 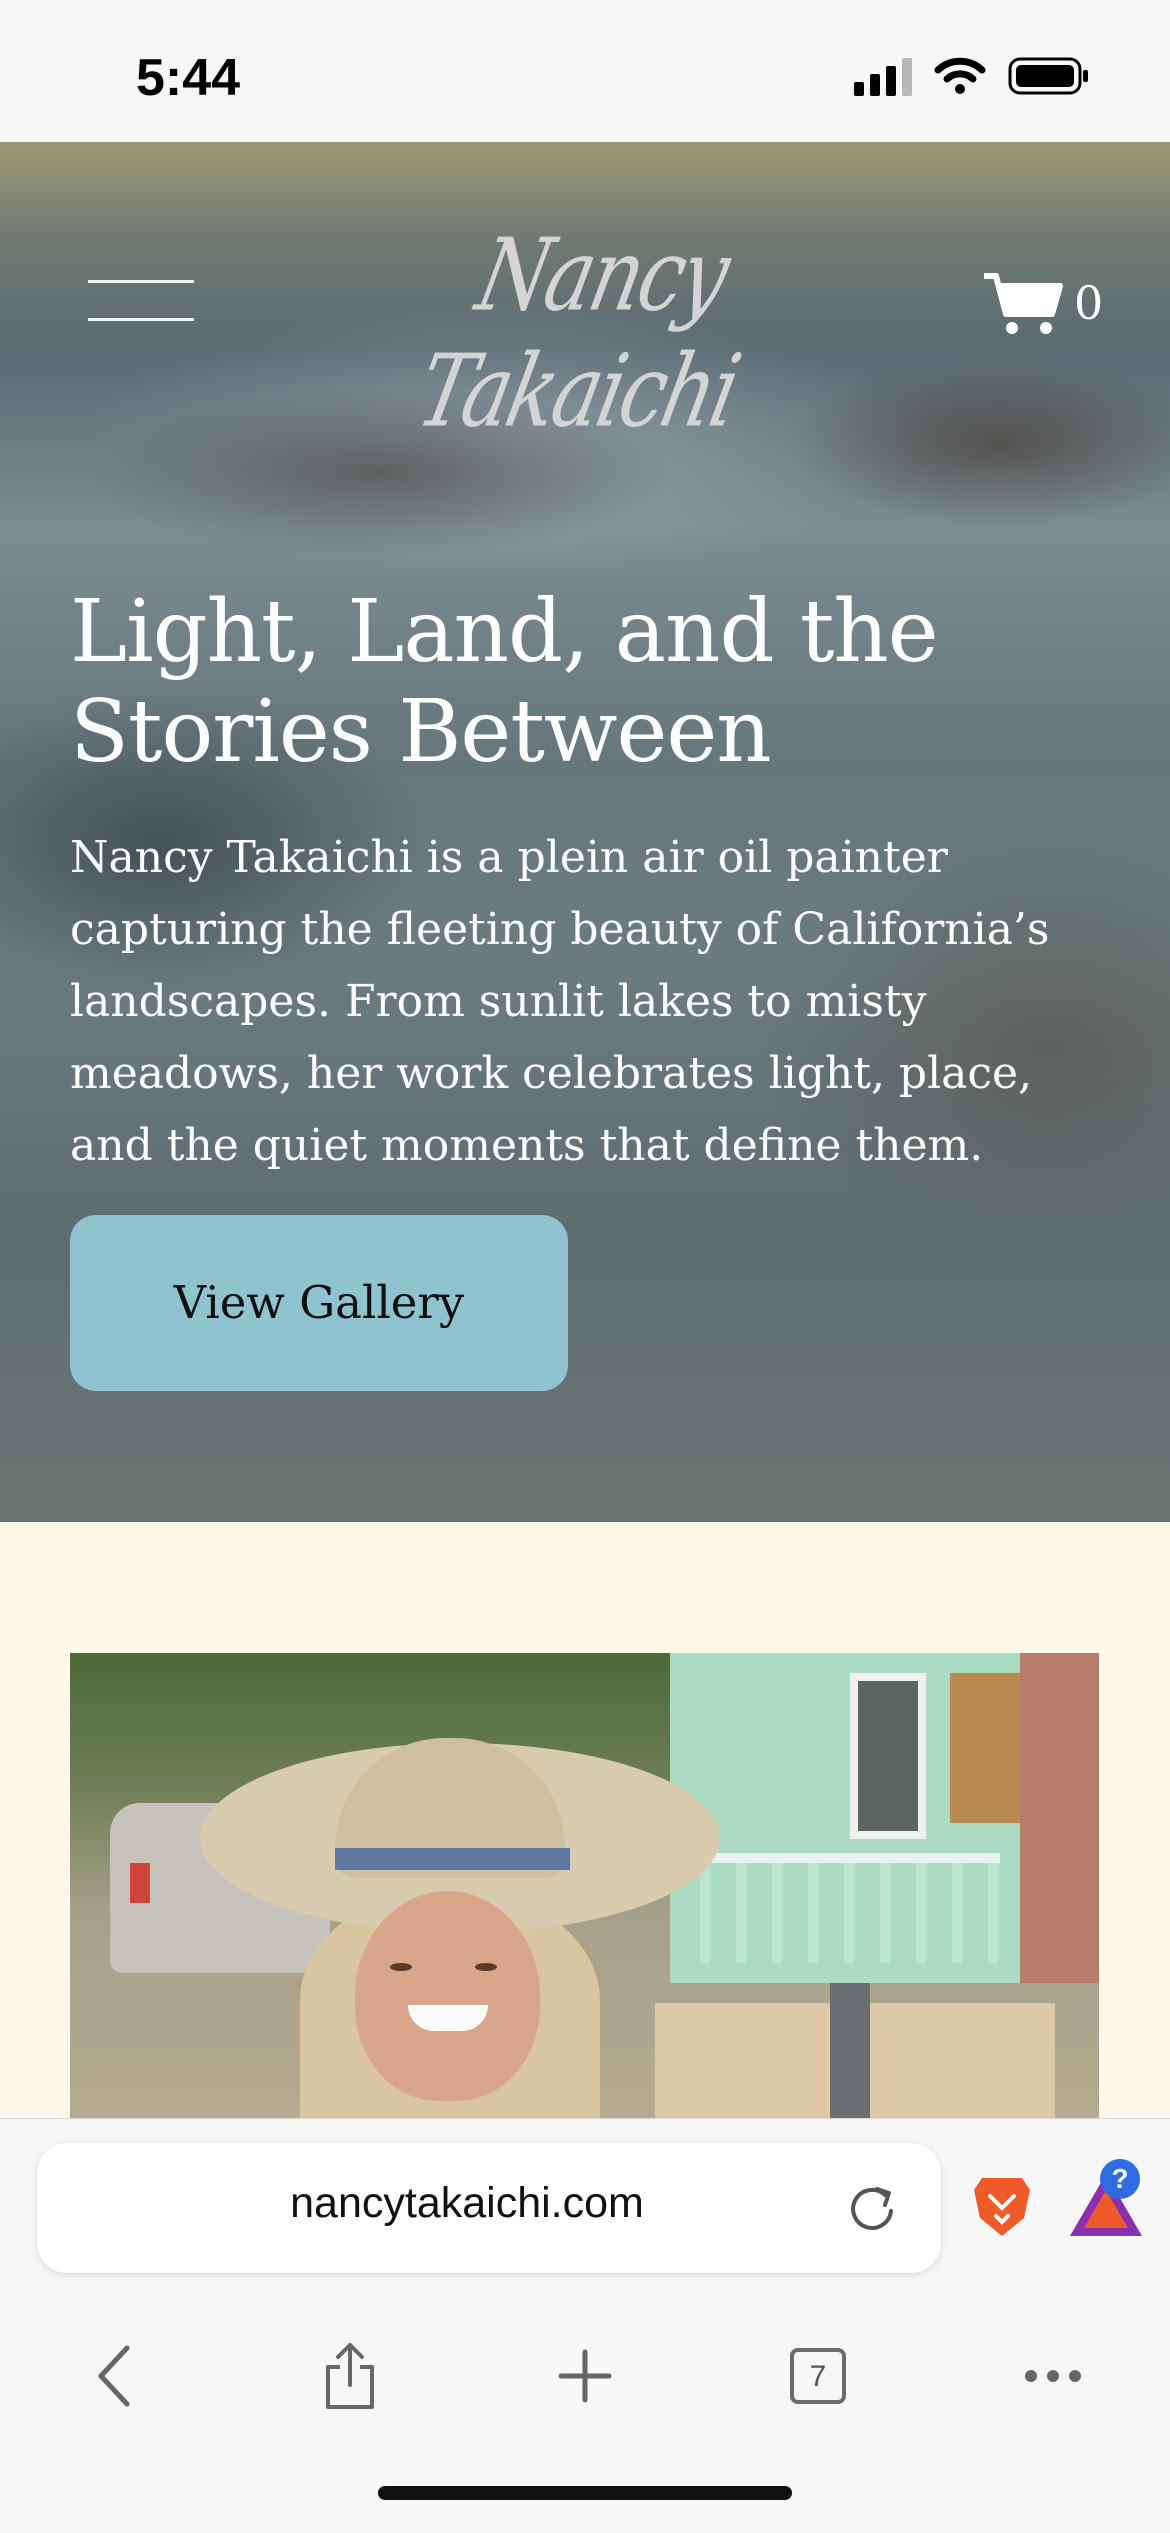 I want to click on cart-icon, so click(x=1023, y=303).